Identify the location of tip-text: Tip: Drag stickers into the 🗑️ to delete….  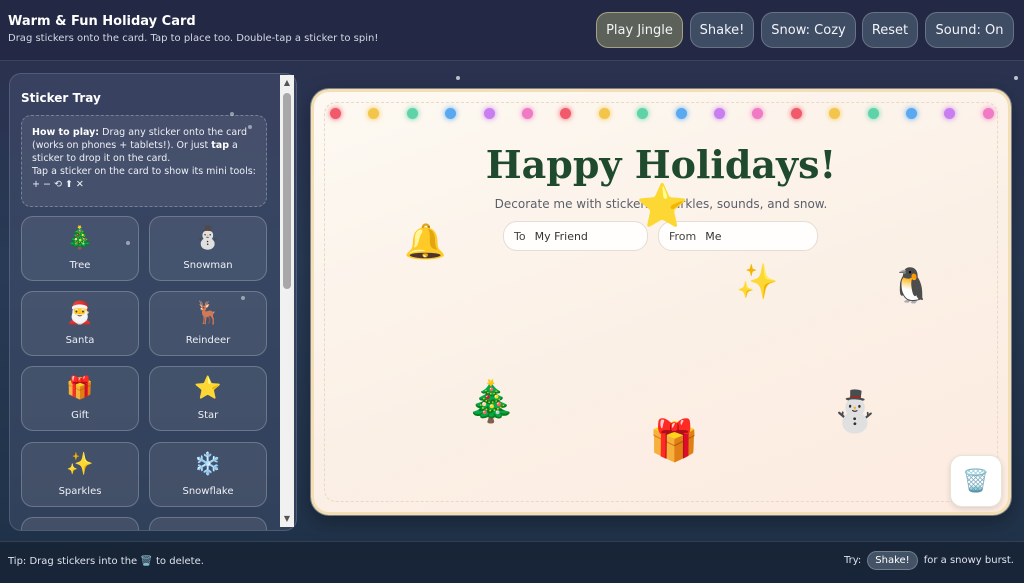
(106, 561).